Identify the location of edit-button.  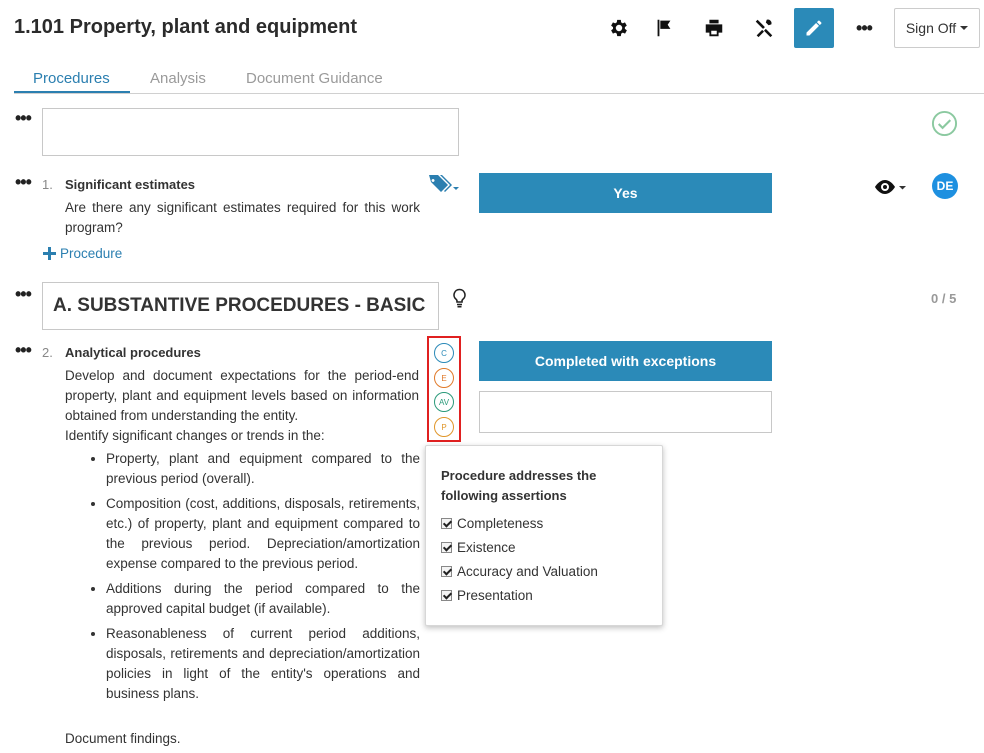
(814, 28).